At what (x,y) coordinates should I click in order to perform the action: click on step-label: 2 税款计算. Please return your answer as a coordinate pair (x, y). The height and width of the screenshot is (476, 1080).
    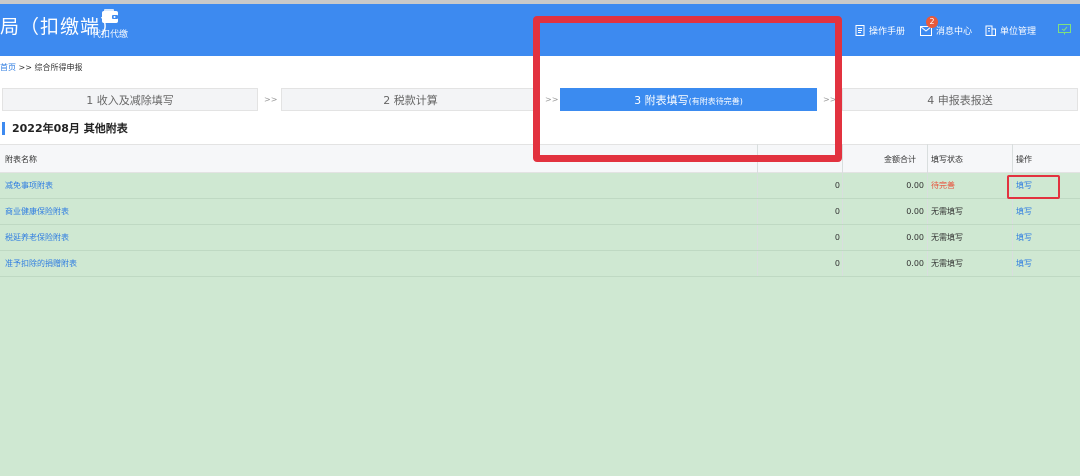
    Looking at the image, I should click on (410, 100).